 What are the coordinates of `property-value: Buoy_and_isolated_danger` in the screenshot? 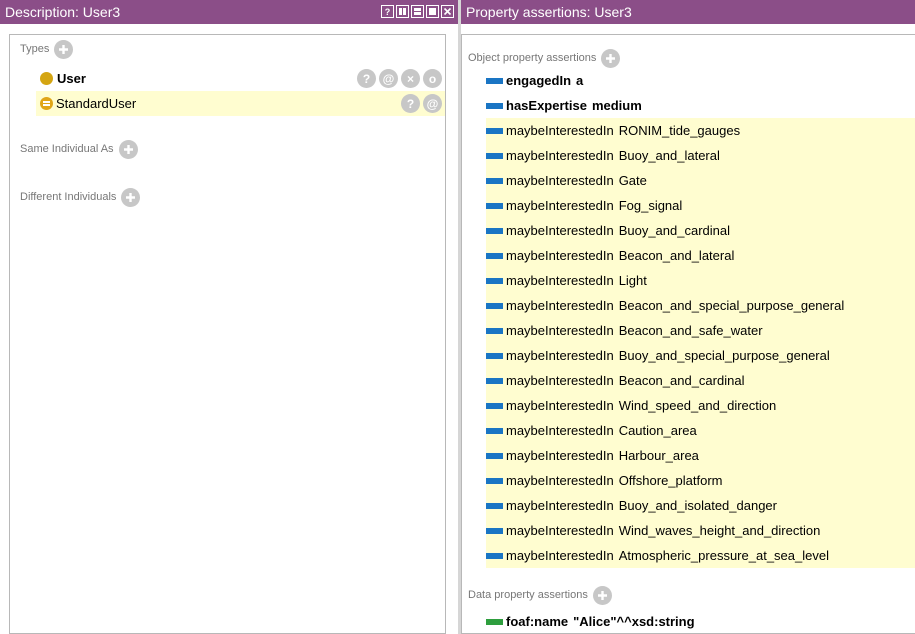 It's located at (697, 505).